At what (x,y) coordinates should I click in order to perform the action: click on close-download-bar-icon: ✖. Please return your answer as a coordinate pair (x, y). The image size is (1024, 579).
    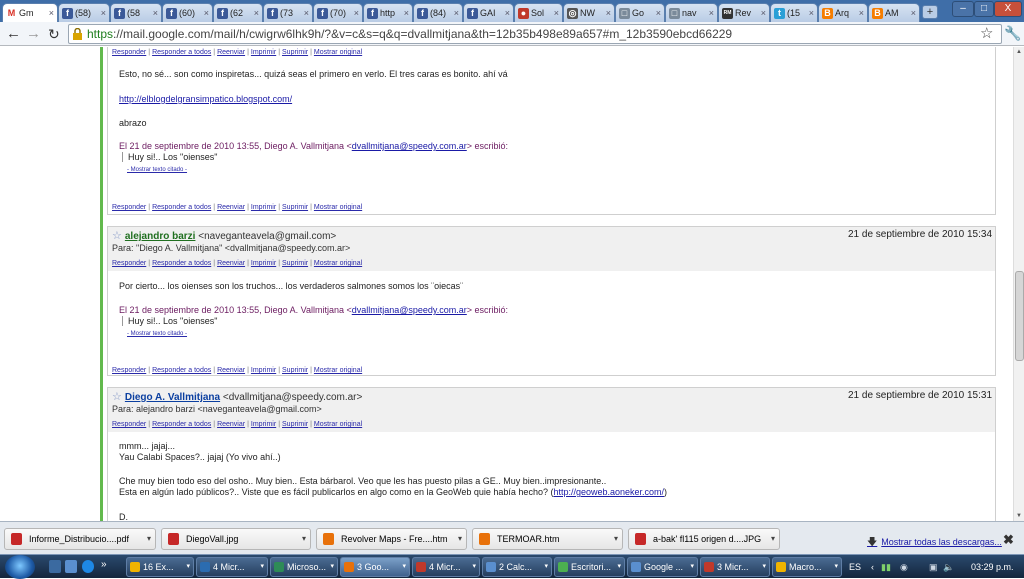
    Looking at the image, I should click on (1008, 540).